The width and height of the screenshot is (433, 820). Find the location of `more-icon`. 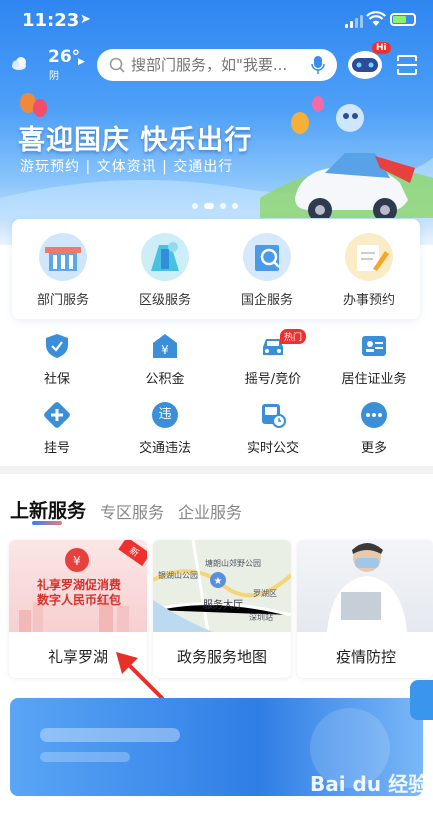

more-icon is located at coordinates (374, 415).